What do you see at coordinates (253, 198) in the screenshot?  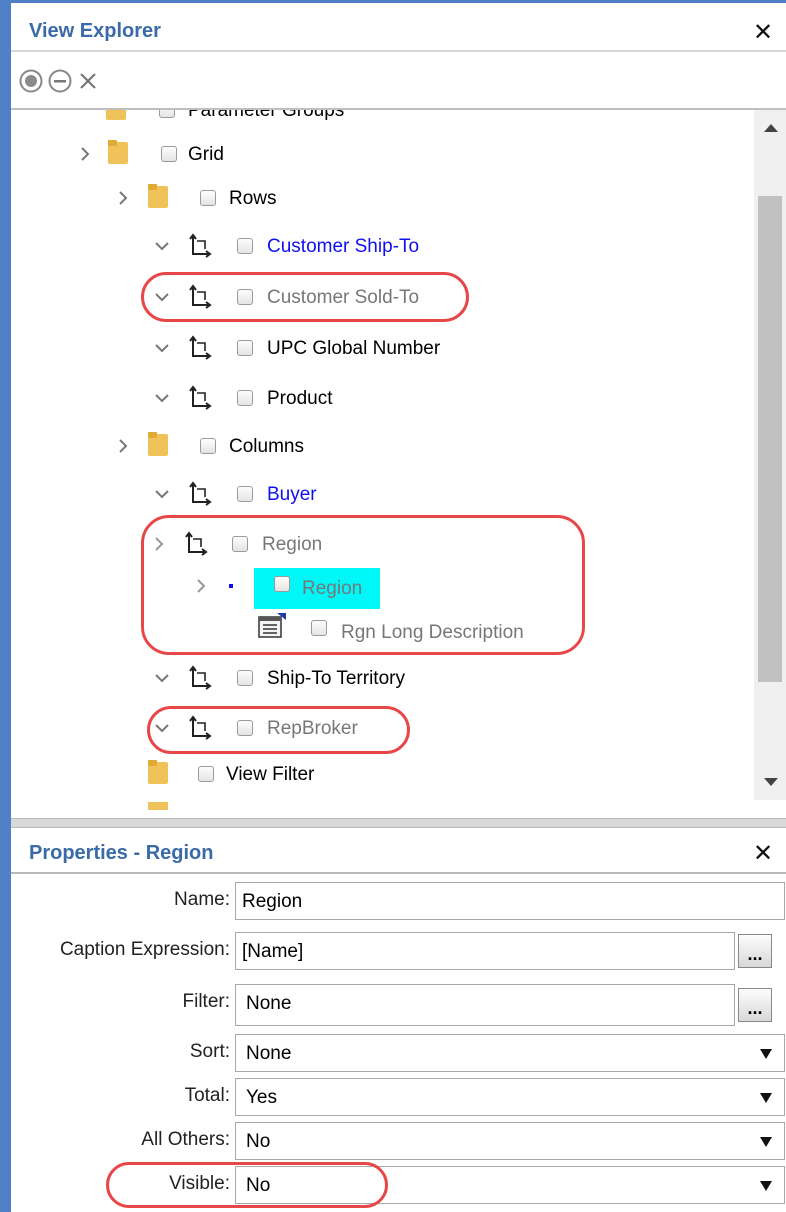 I see `tree-label: Rows` at bounding box center [253, 198].